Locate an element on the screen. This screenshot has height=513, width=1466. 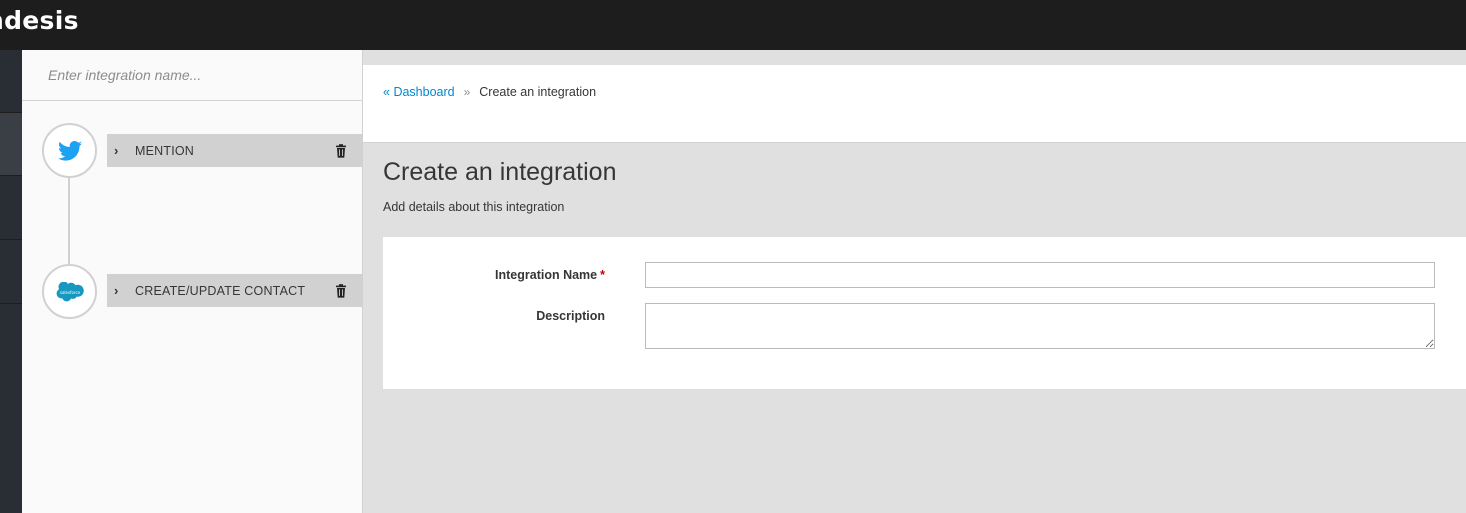
step-1-icon-circle is located at coordinates (69, 150).